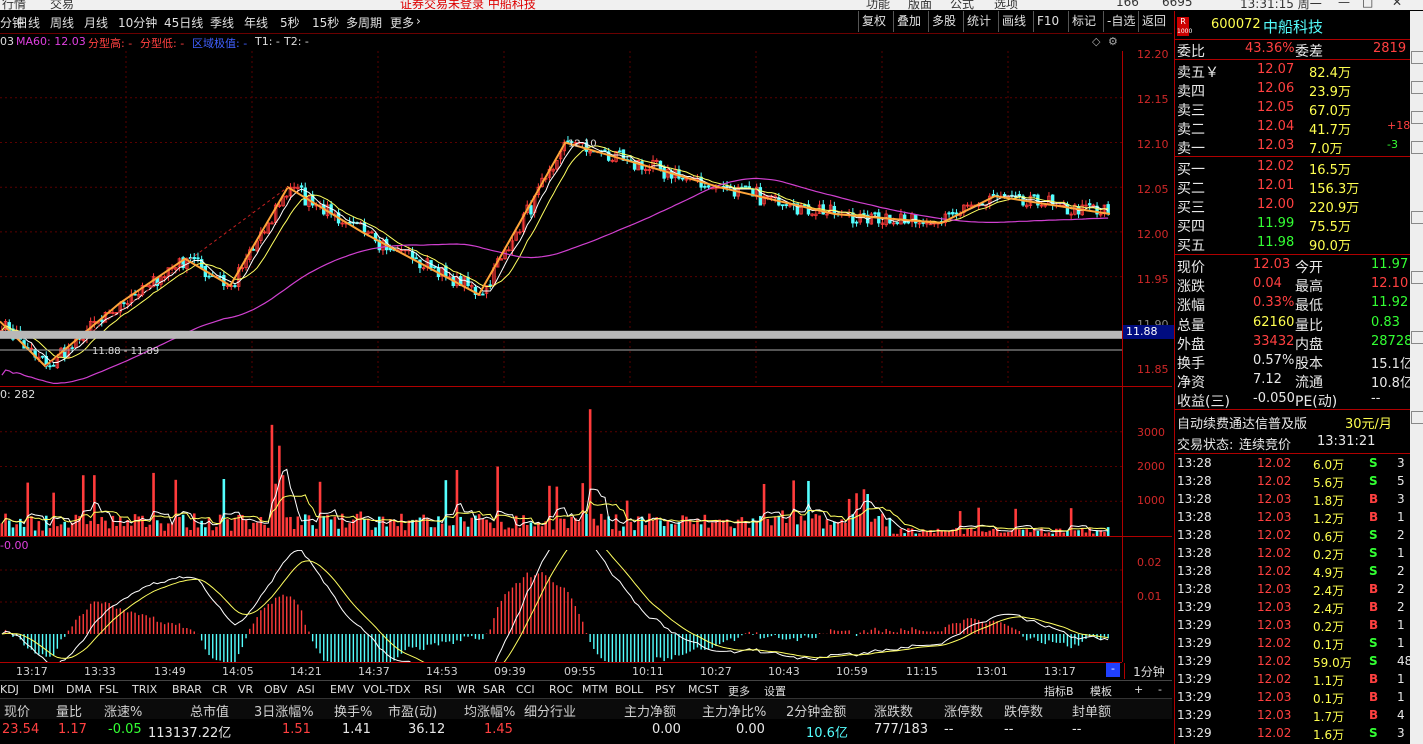  Describe the element at coordinates (342, 689) in the screenshot. I see `indicator-tab-emv: EMV` at that location.